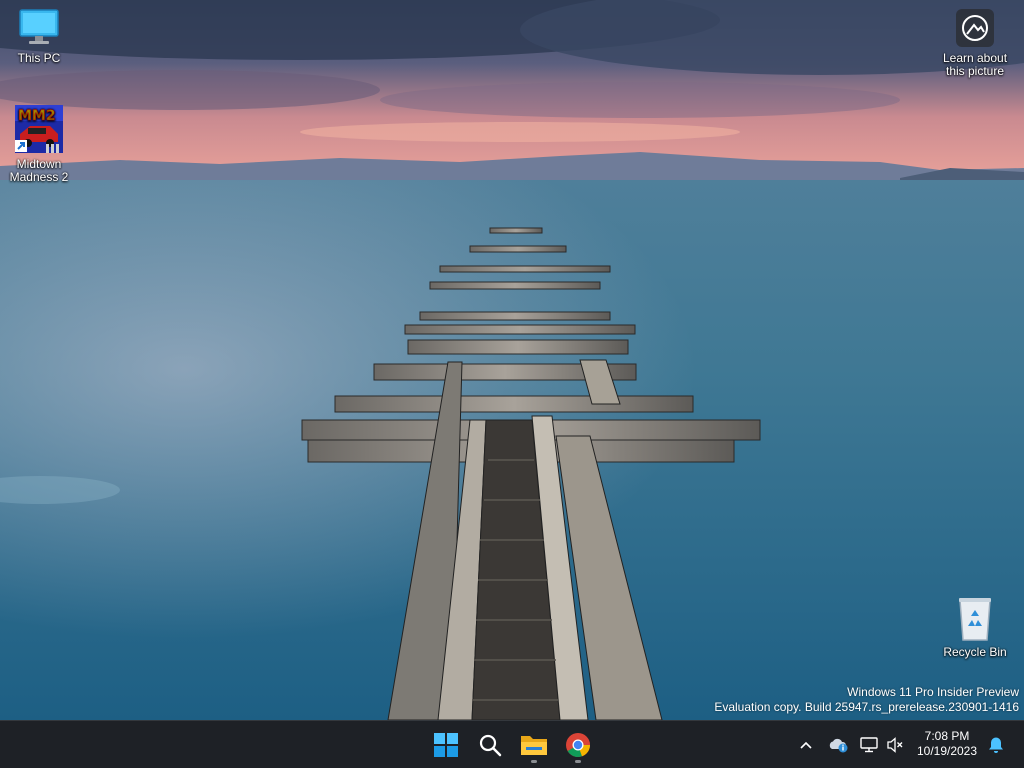  I want to click on windows-logo-icon, so click(446, 745).